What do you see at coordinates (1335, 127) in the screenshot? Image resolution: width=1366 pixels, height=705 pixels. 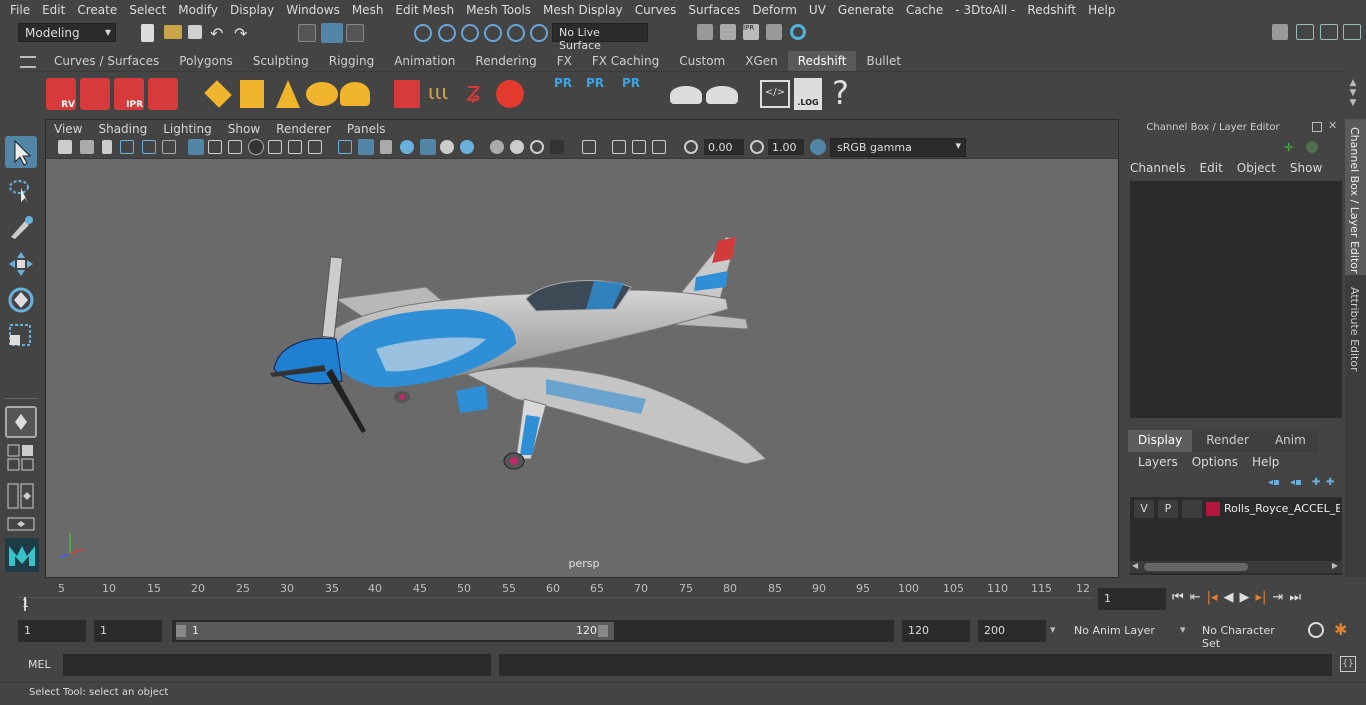 I see `close-icon: ✕` at bounding box center [1335, 127].